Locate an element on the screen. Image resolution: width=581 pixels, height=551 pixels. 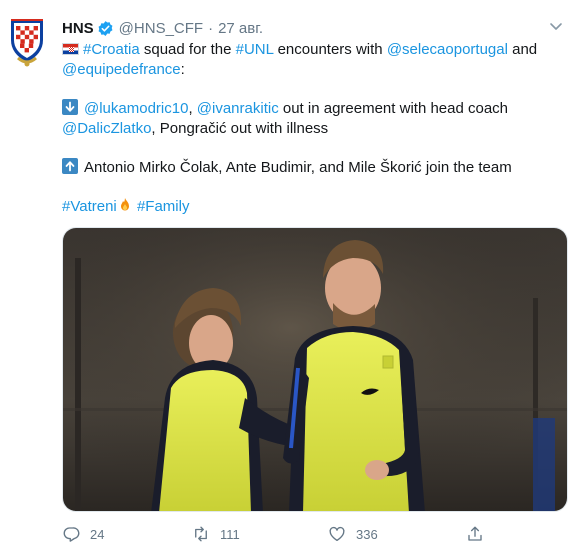
tweet-line: @equipedefrance: is located at coordinates (312, 70).